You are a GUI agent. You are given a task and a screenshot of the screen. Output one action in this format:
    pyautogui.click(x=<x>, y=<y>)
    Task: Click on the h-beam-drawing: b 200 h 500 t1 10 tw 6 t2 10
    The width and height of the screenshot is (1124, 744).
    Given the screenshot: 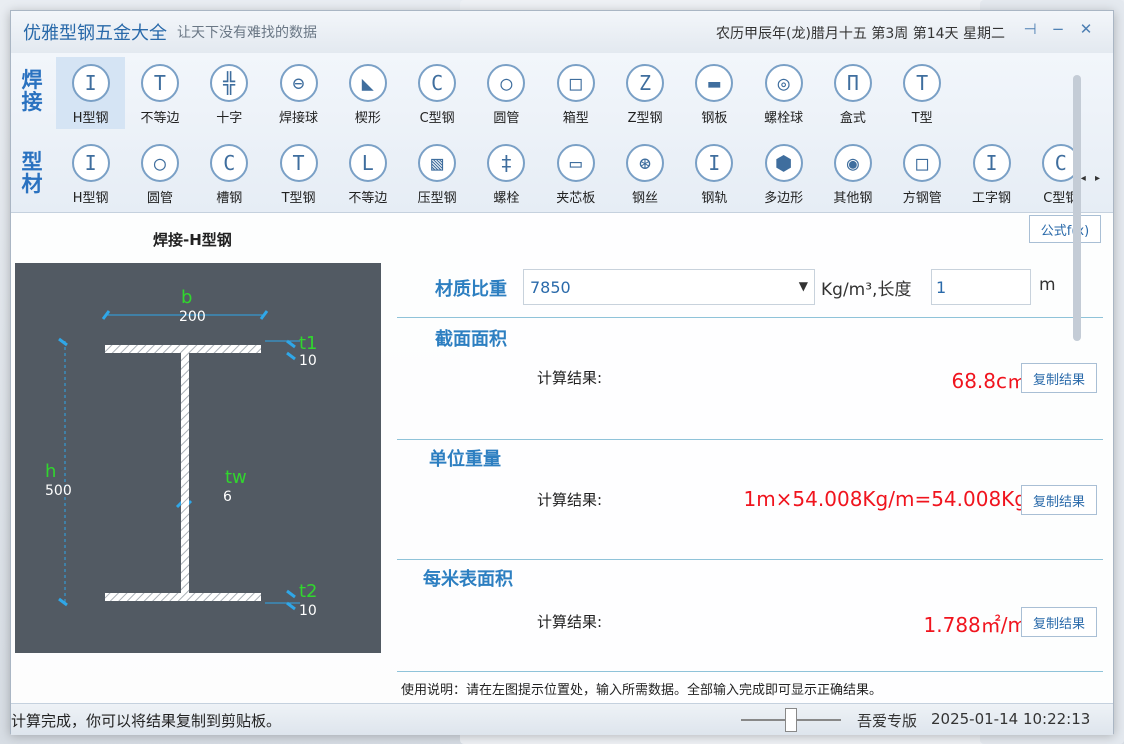 What is the action you would take?
    pyautogui.click(x=181, y=453)
    